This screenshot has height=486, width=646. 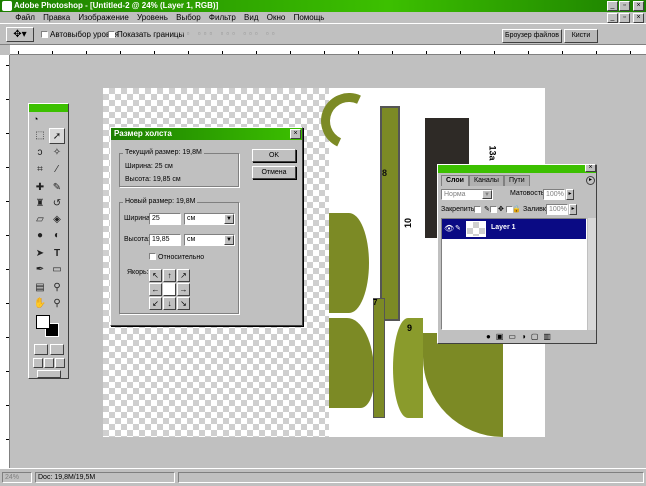 What do you see at coordinates (48, 119) in the screenshot?
I see `adobe-logo-icon: ◔` at bounding box center [48, 119].